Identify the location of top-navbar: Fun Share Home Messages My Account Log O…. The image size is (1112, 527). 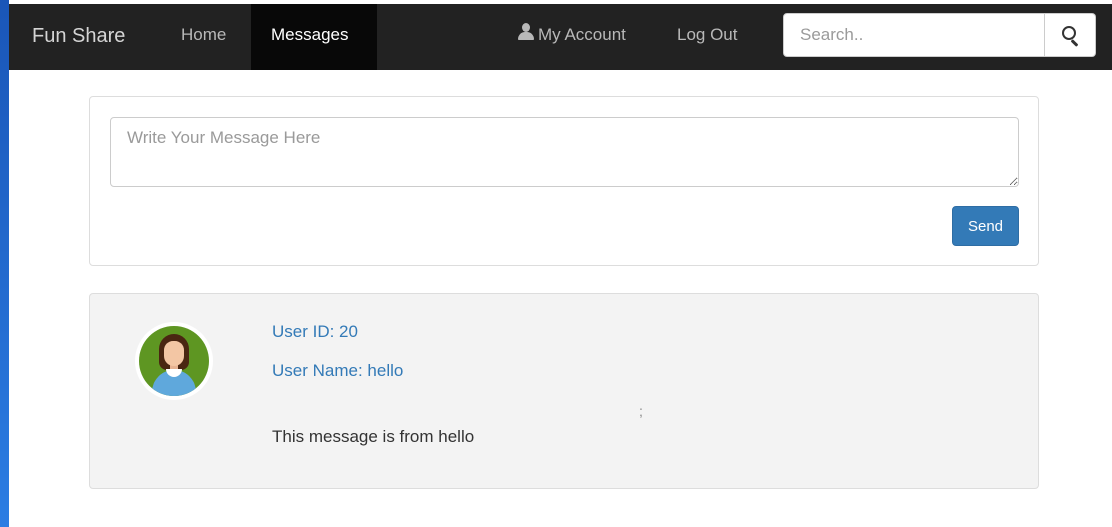
(560, 37).